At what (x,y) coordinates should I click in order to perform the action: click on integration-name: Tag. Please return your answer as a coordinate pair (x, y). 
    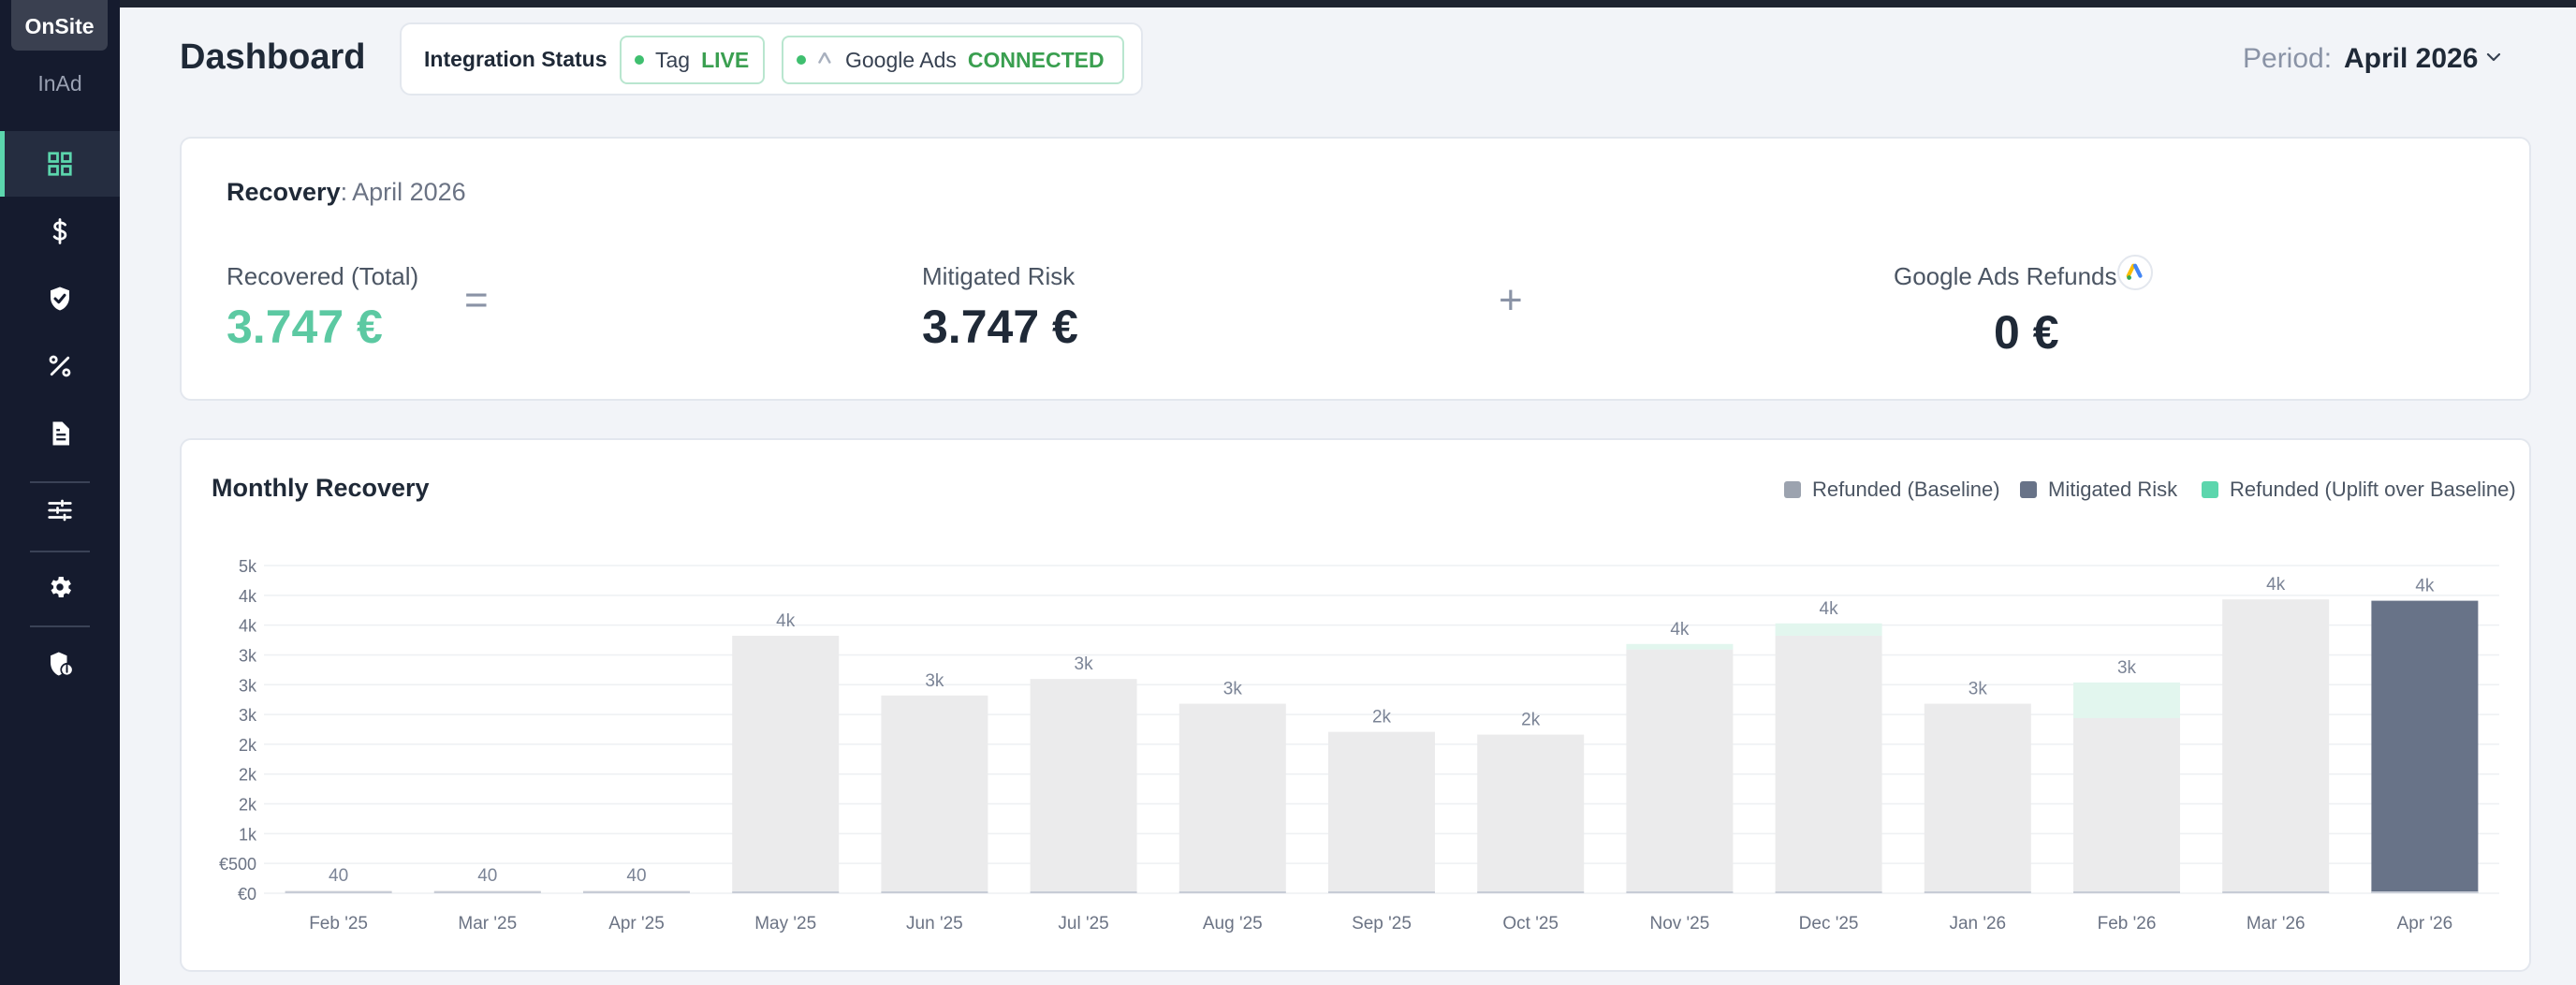
    Looking at the image, I should click on (673, 59).